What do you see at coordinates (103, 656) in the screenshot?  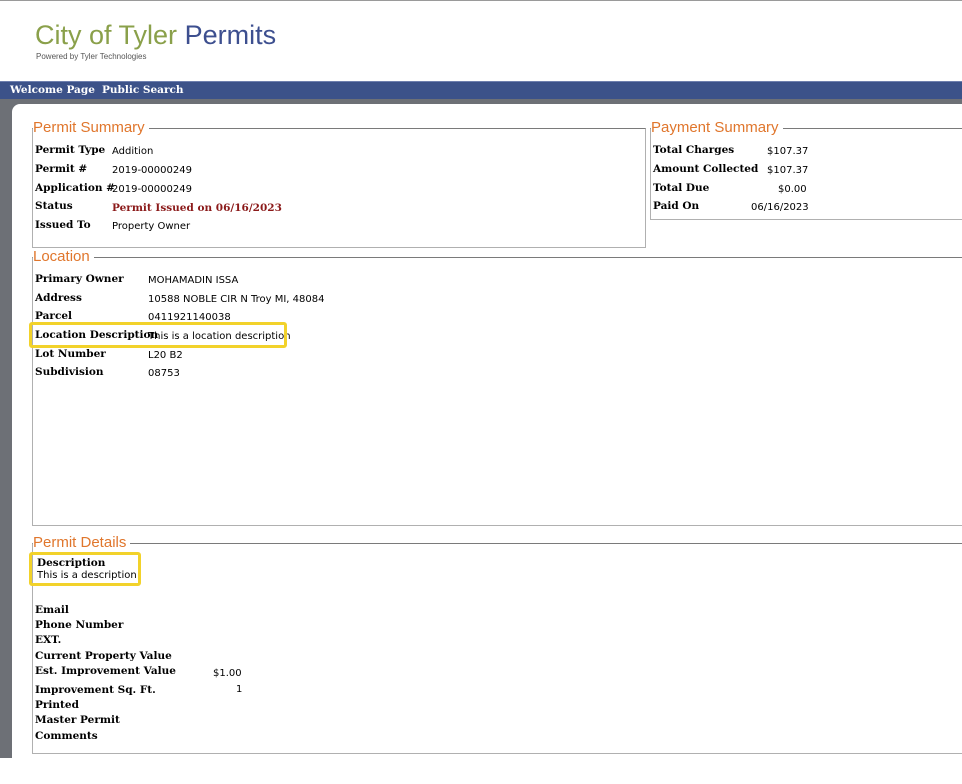 I see `current-property-value-label: Current Property Value` at bounding box center [103, 656].